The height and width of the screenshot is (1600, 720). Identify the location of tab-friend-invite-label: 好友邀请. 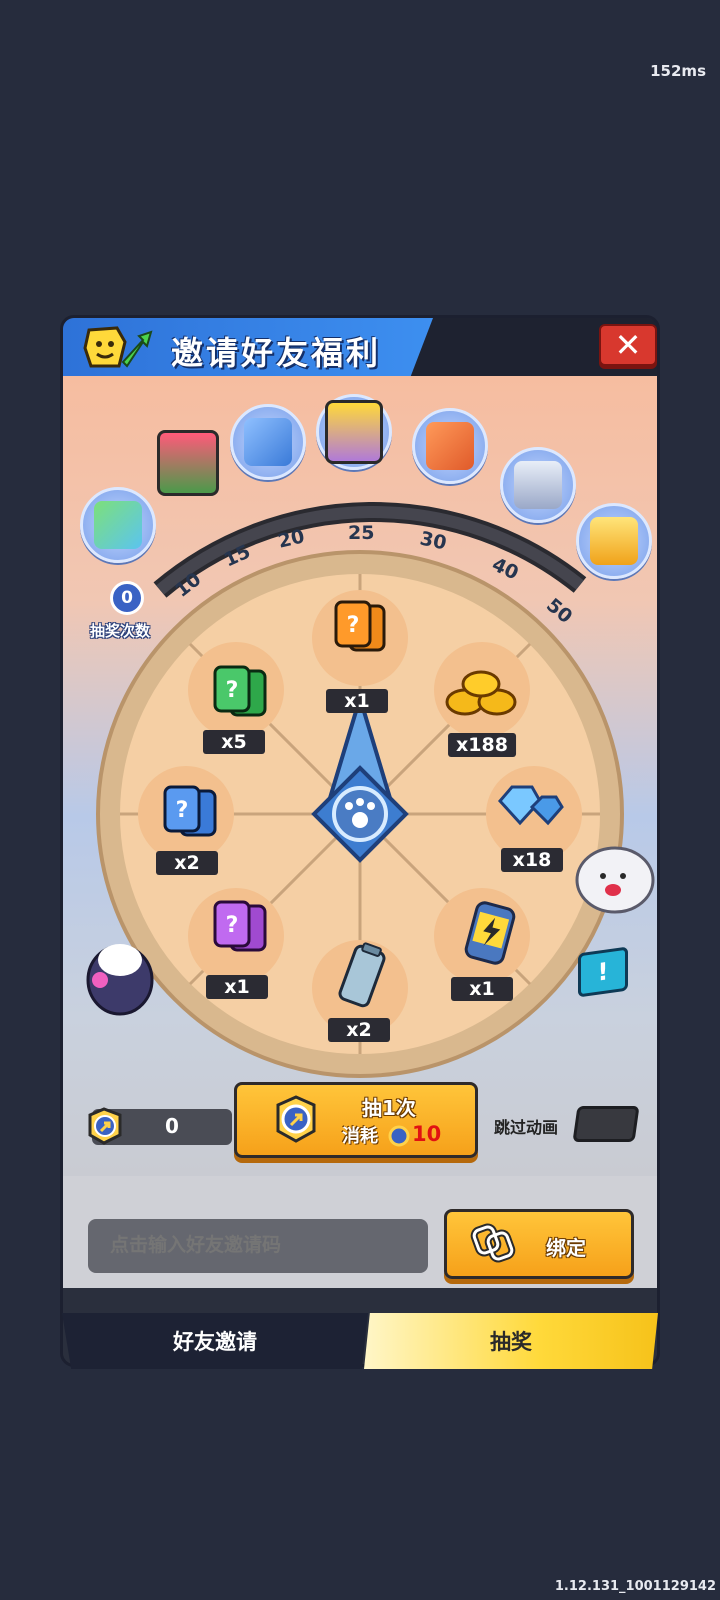
(215, 1342).